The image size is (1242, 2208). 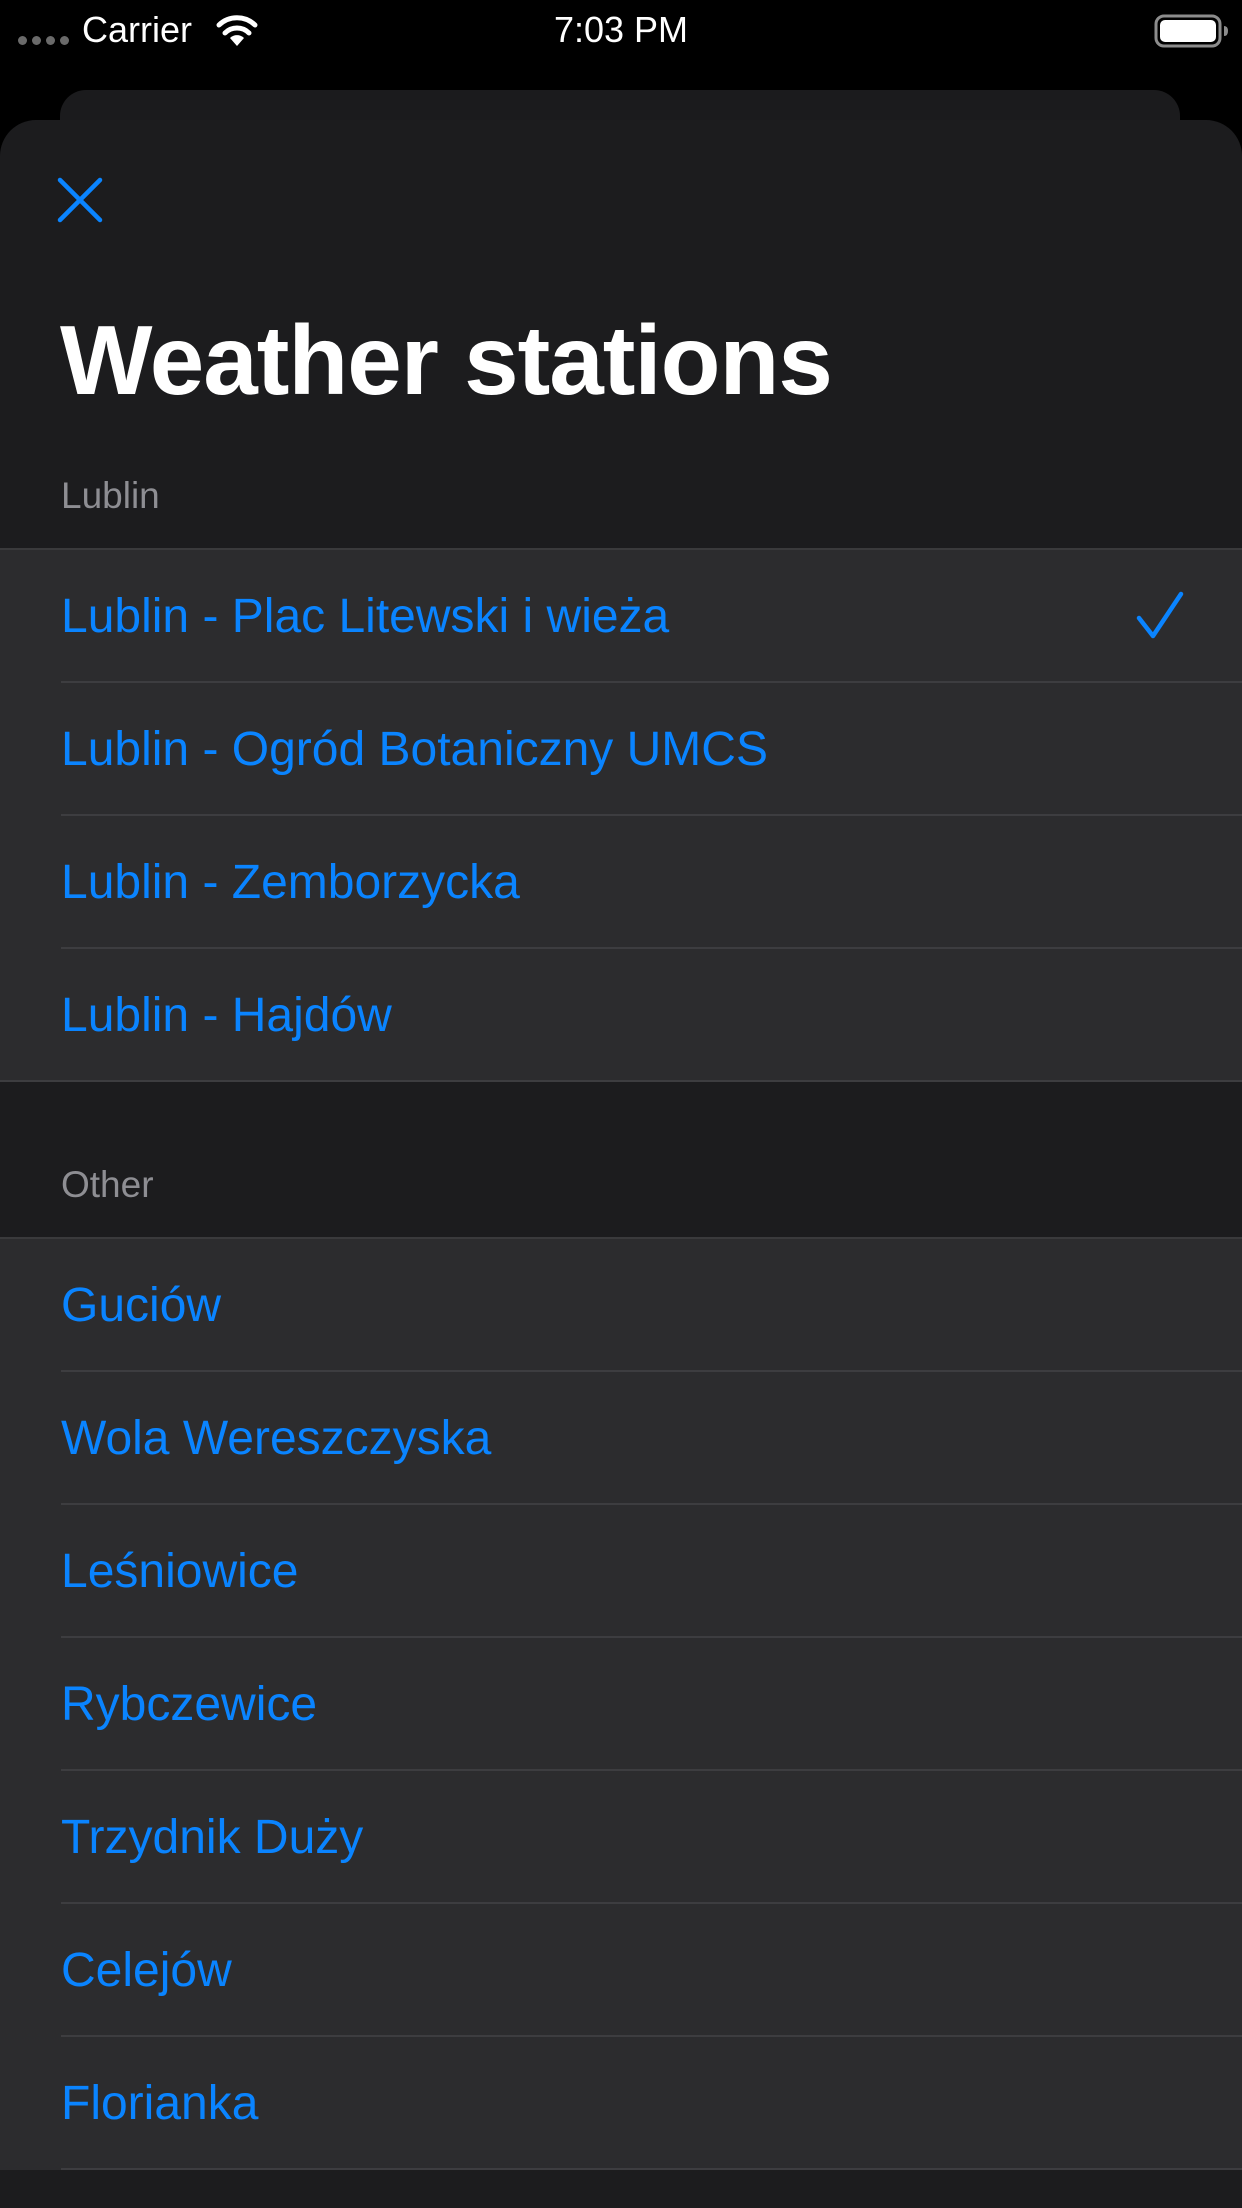 What do you see at coordinates (621, 1438) in the screenshot?
I see `list-item: Wola Wereszczyska` at bounding box center [621, 1438].